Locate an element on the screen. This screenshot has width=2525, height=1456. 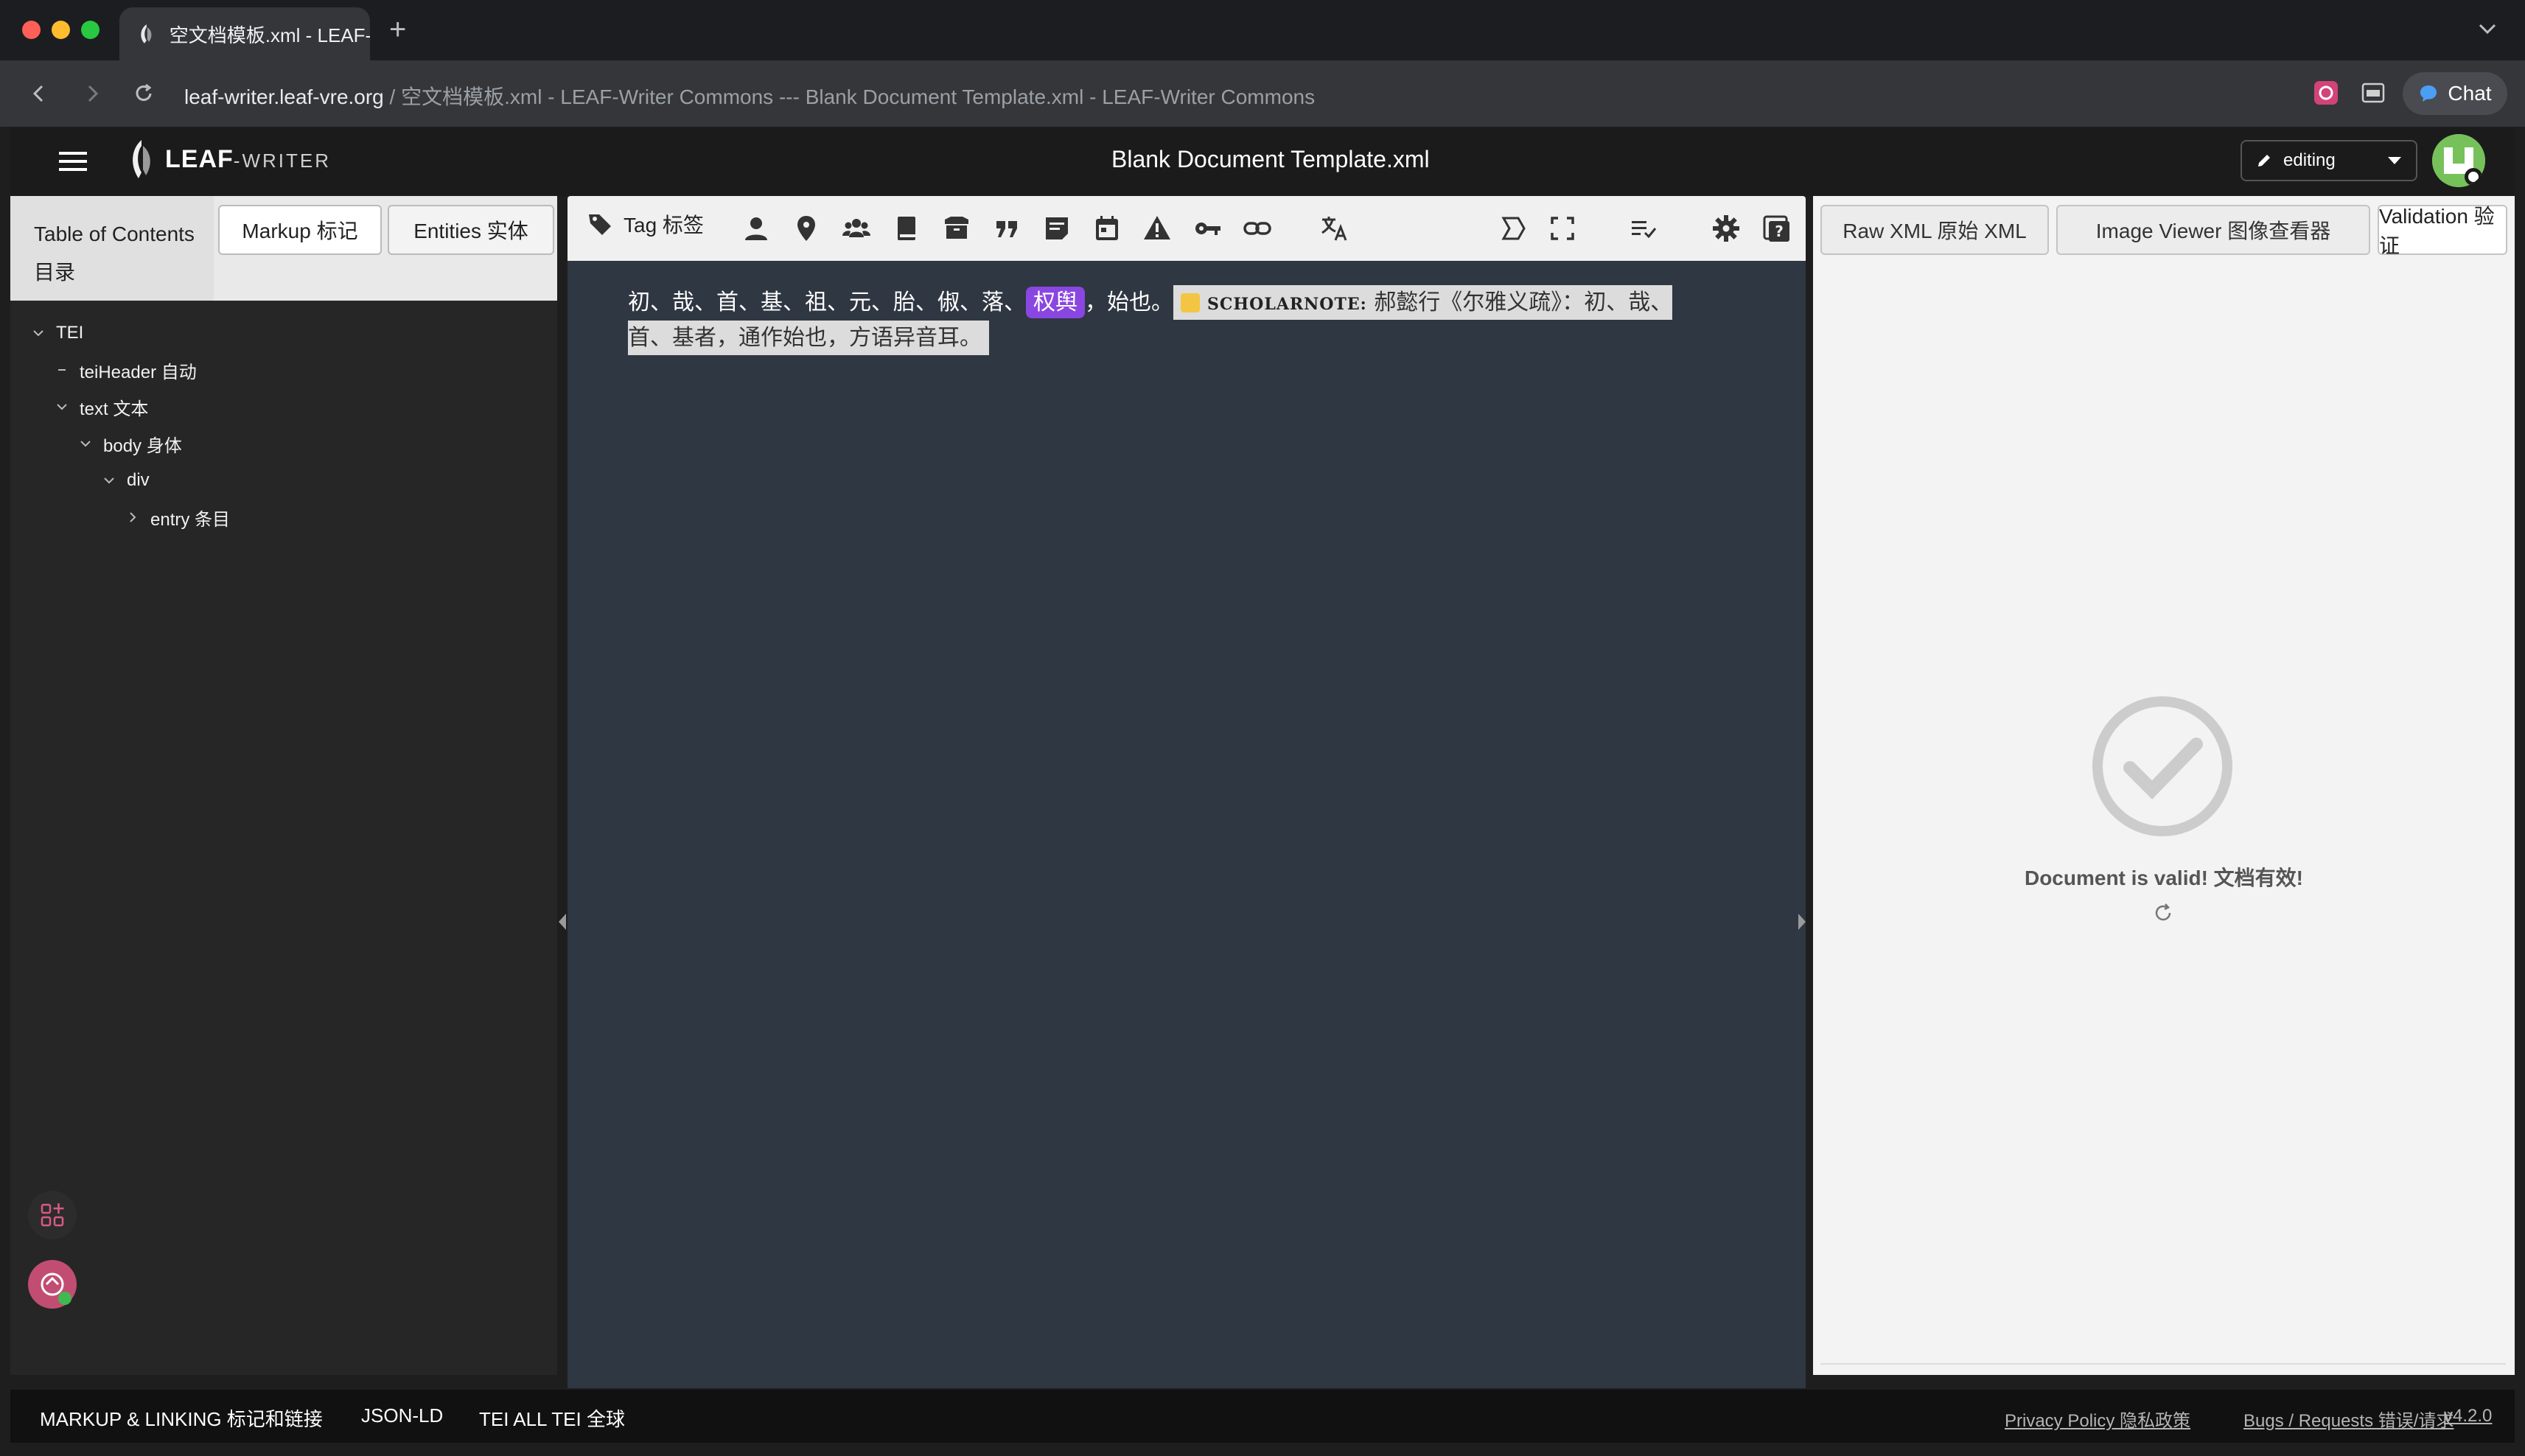
right-panel-divider is located at coordinates (2163, 1364).